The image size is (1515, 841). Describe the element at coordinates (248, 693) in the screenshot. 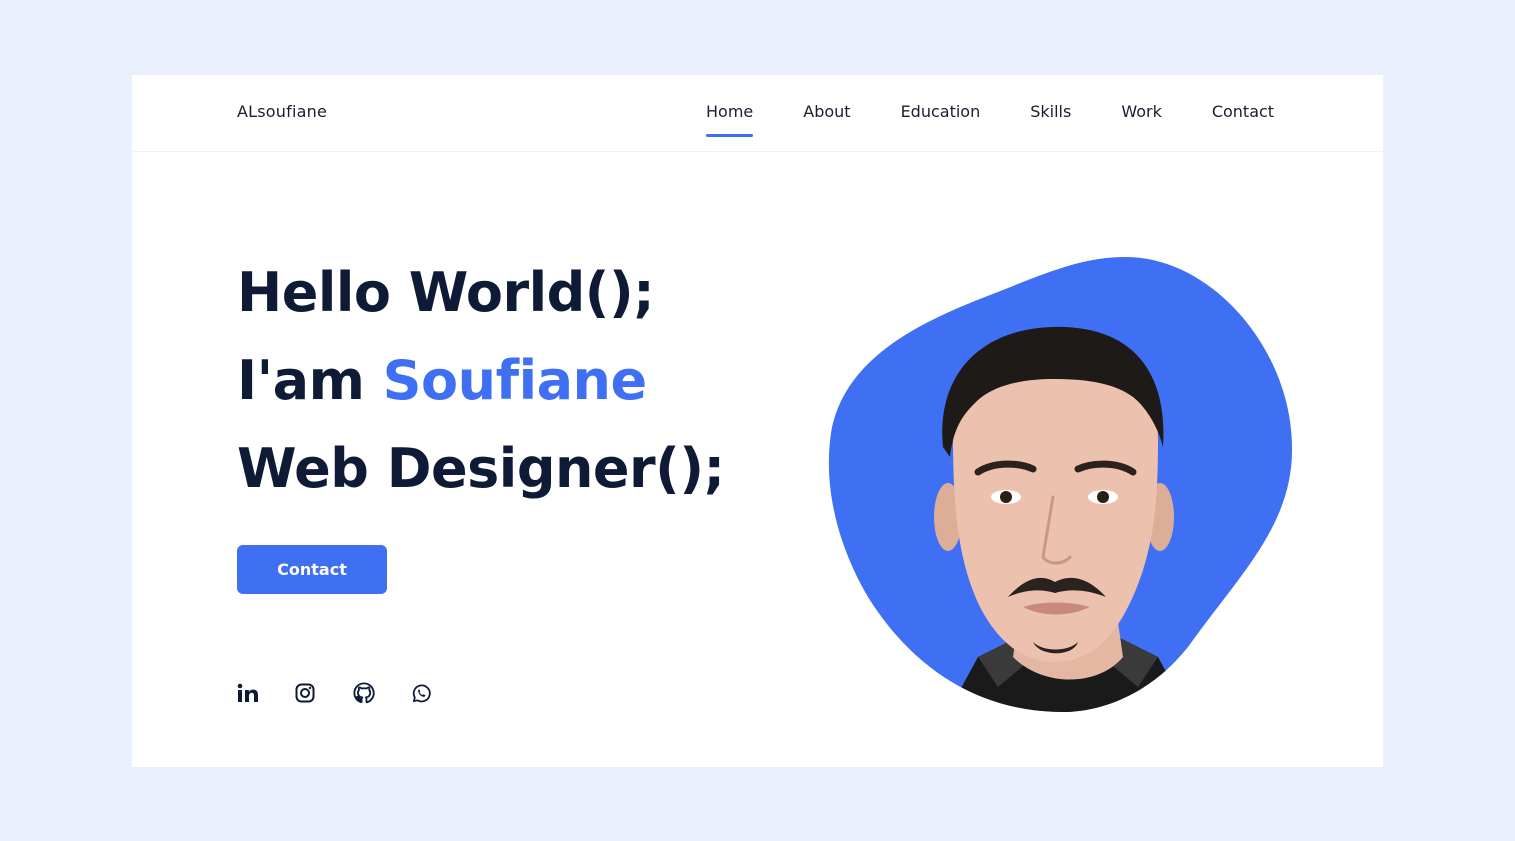

I see `linkedin-icon` at that location.